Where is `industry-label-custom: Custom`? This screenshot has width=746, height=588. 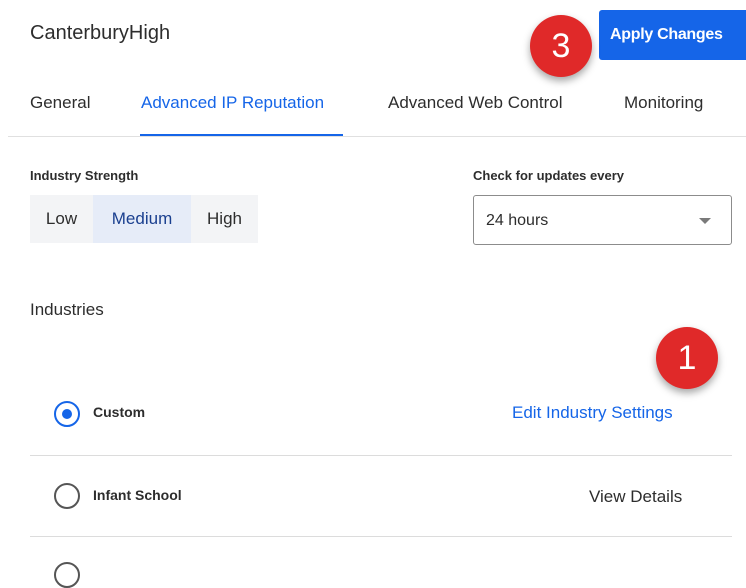 industry-label-custom: Custom is located at coordinates (119, 412).